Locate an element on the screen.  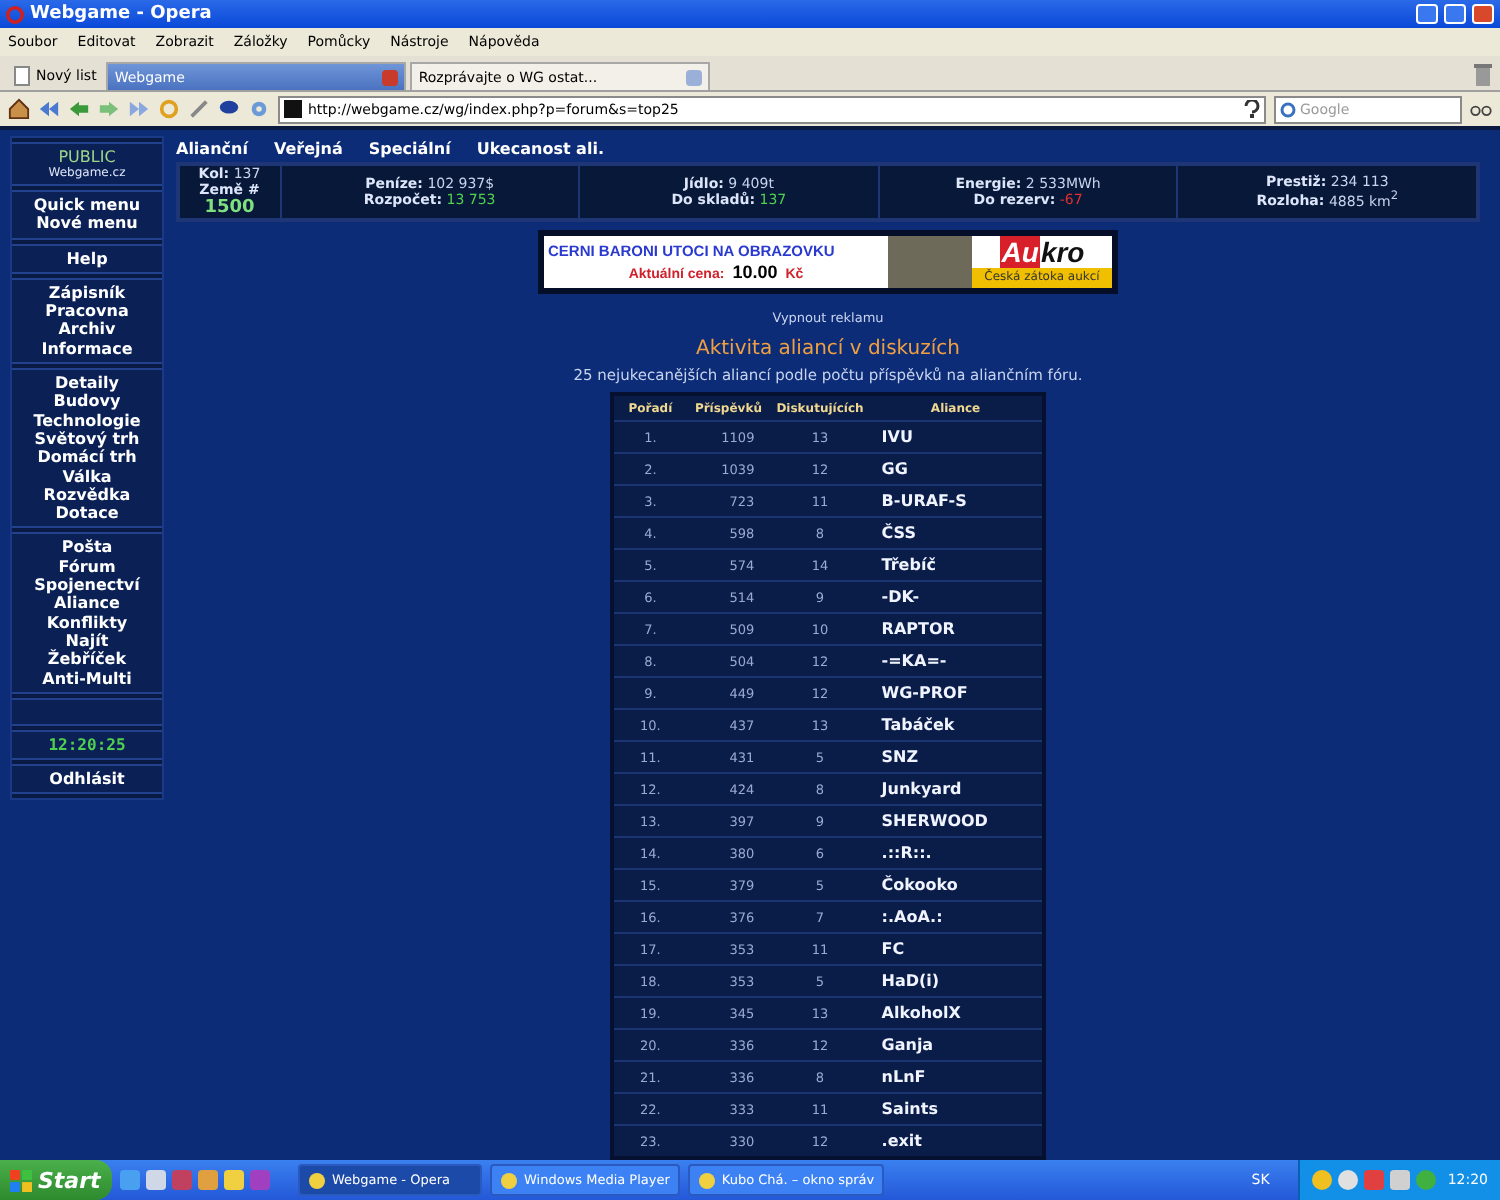
fast-forward-icon is located at coordinates (139, 109).